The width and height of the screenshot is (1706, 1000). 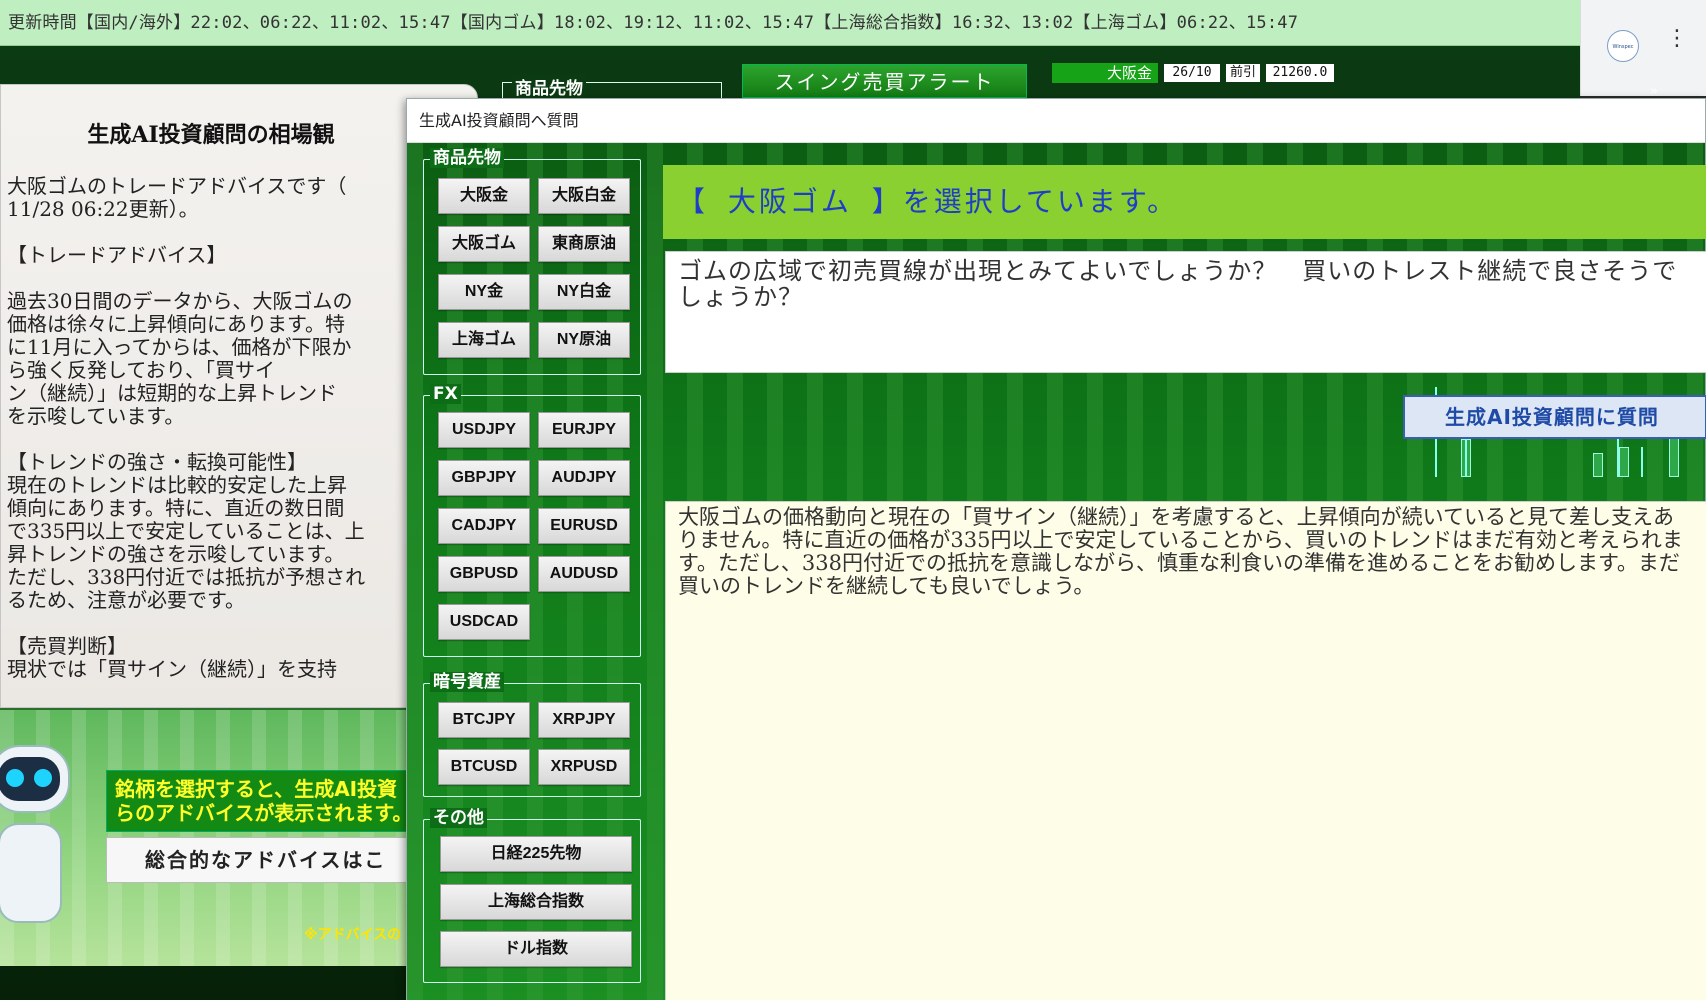 I want to click on btn-osaka-gold: 大阪金, so click(x=484, y=196).